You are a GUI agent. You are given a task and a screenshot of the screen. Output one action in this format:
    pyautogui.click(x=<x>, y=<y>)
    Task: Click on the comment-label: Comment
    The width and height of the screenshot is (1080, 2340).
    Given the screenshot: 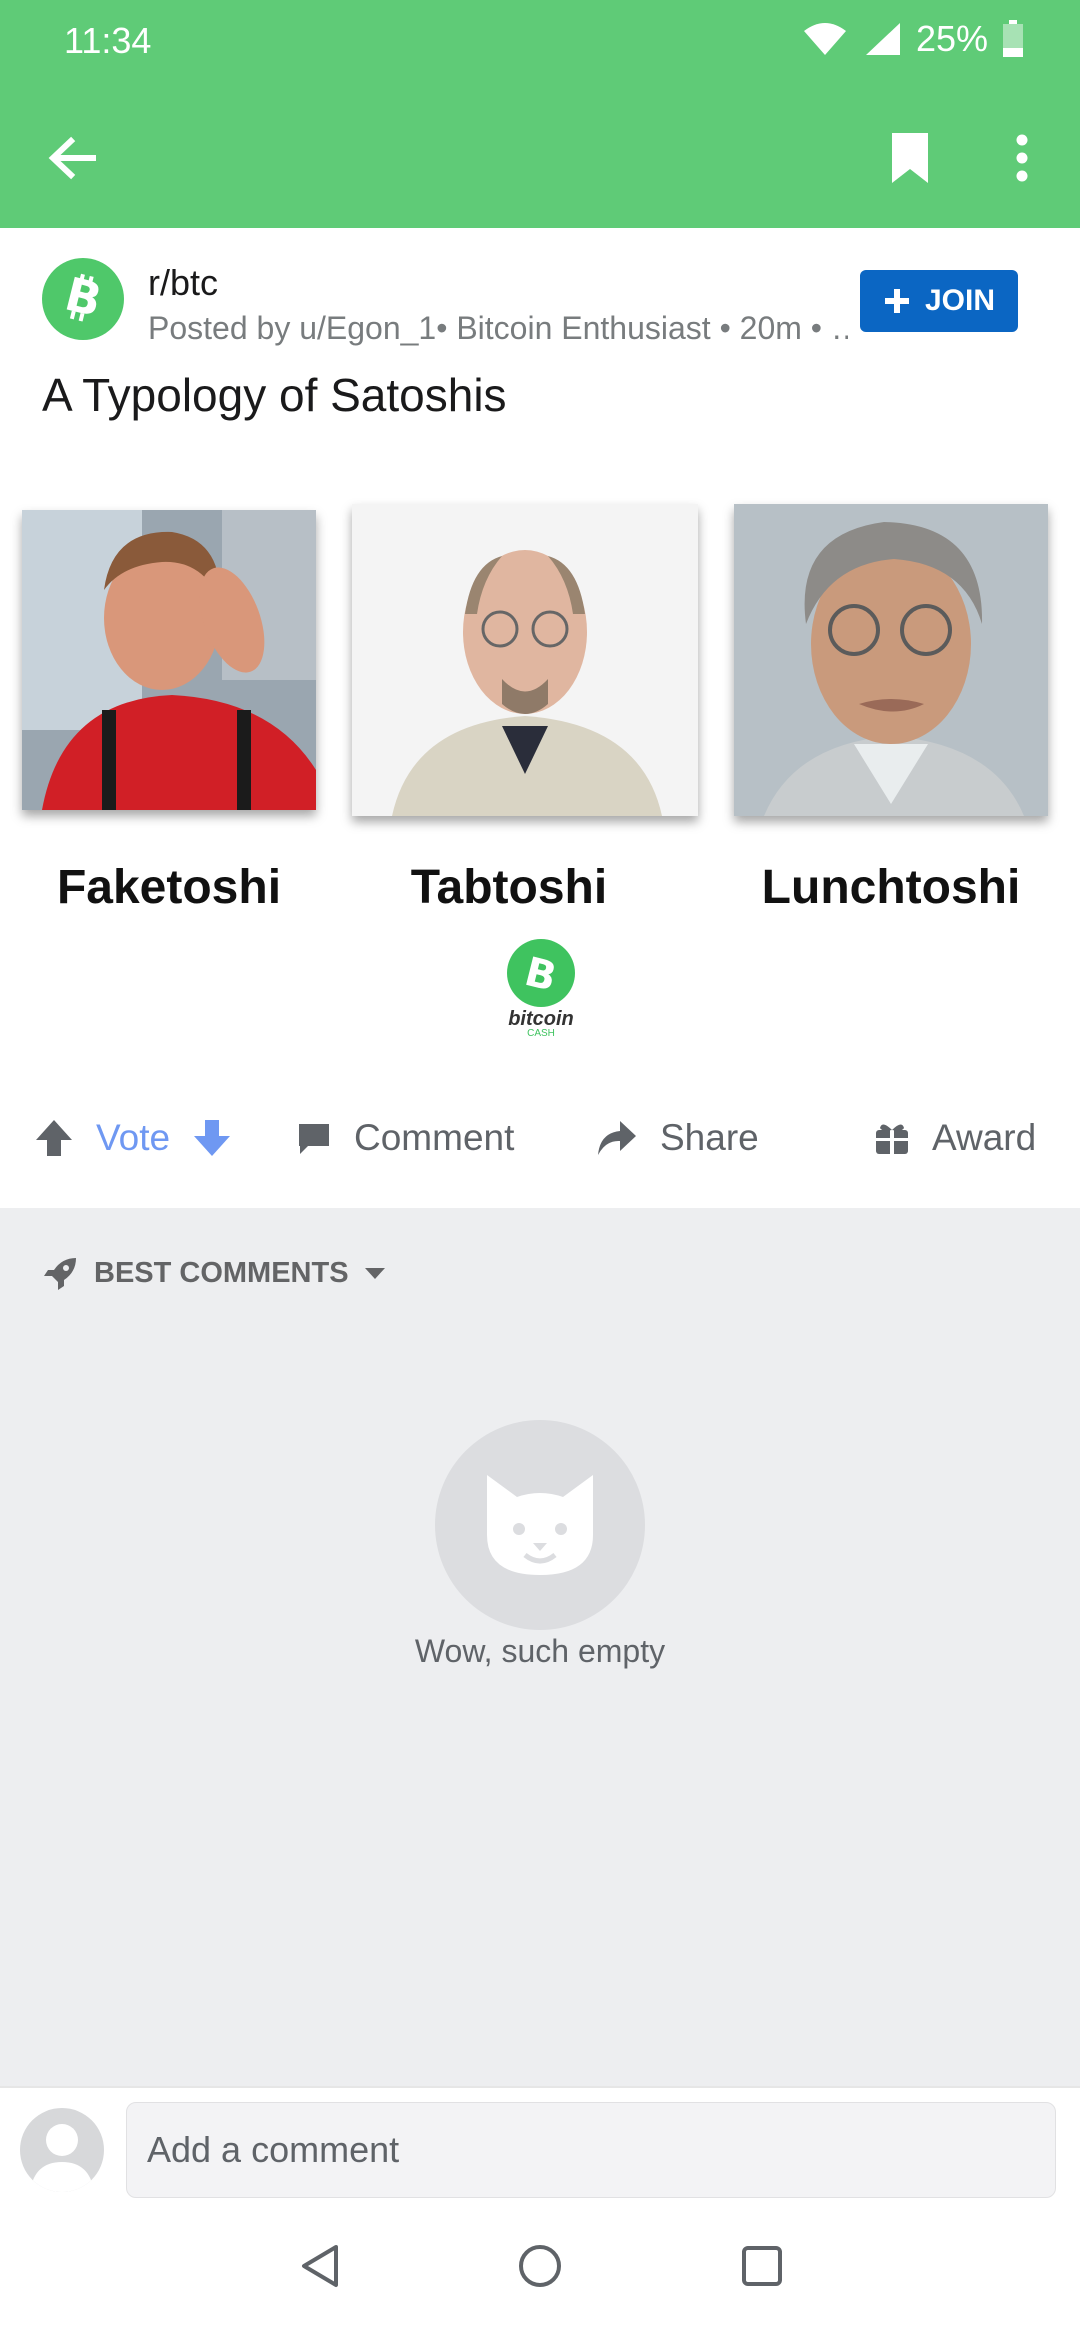 What is the action you would take?
    pyautogui.click(x=434, y=1137)
    